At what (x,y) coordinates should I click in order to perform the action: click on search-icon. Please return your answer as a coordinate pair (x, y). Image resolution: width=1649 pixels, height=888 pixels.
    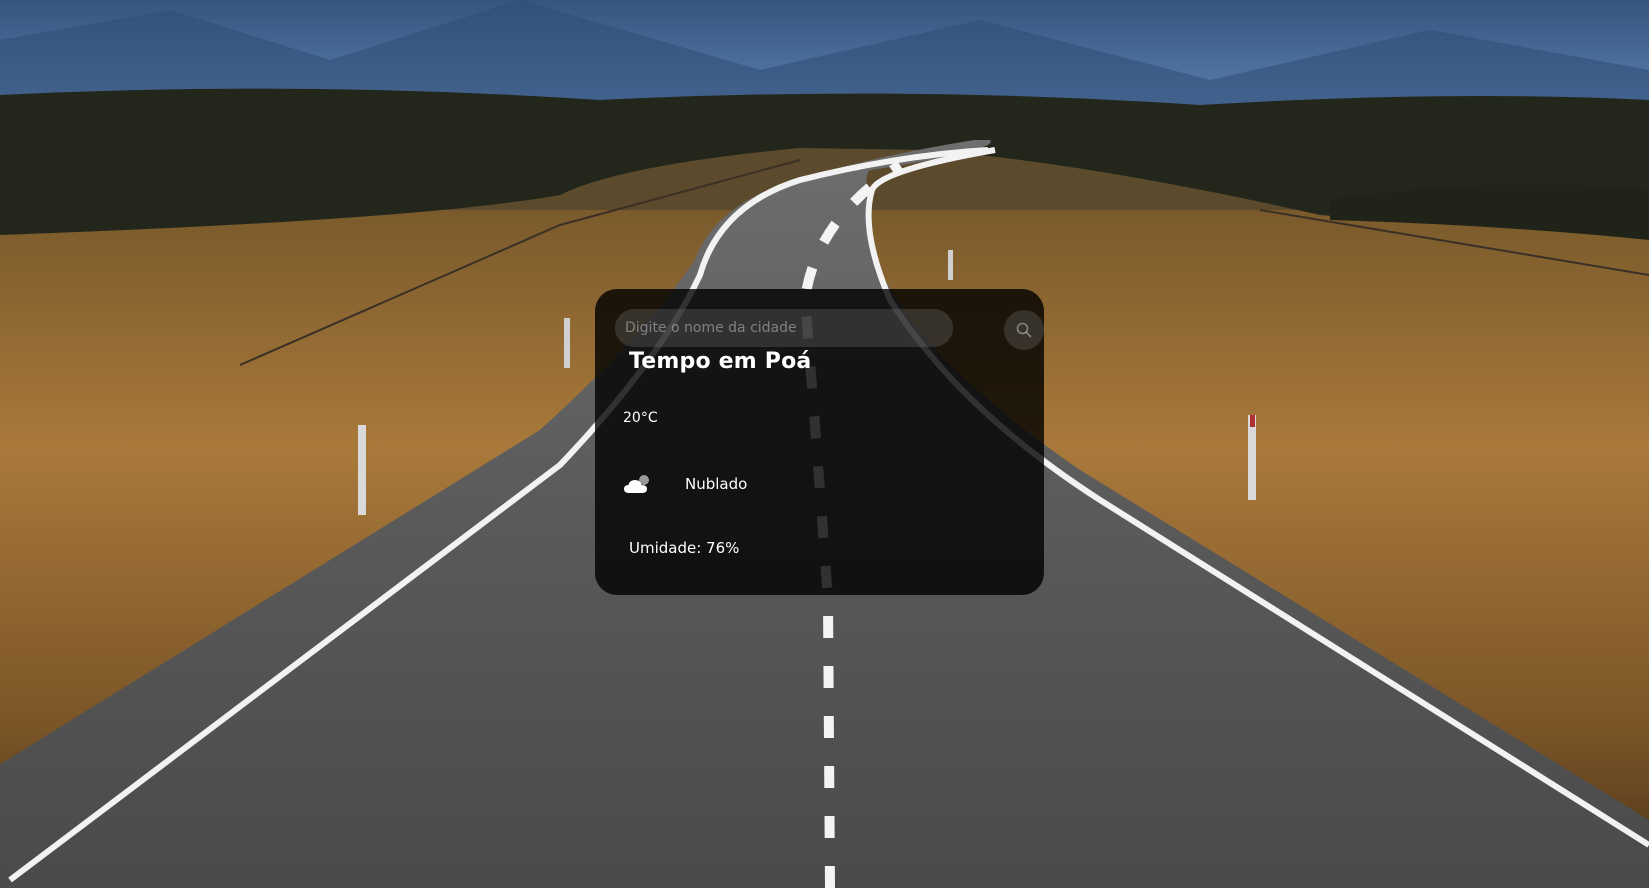
    Looking at the image, I should click on (1024, 330).